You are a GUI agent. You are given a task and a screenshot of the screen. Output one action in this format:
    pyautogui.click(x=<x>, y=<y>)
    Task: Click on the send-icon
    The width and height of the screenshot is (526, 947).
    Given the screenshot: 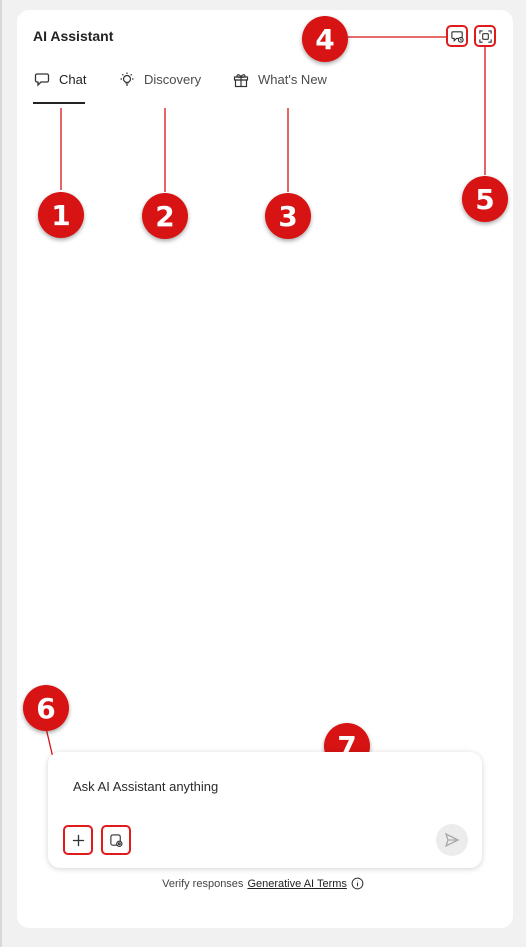 What is the action you would take?
    pyautogui.click(x=452, y=840)
    